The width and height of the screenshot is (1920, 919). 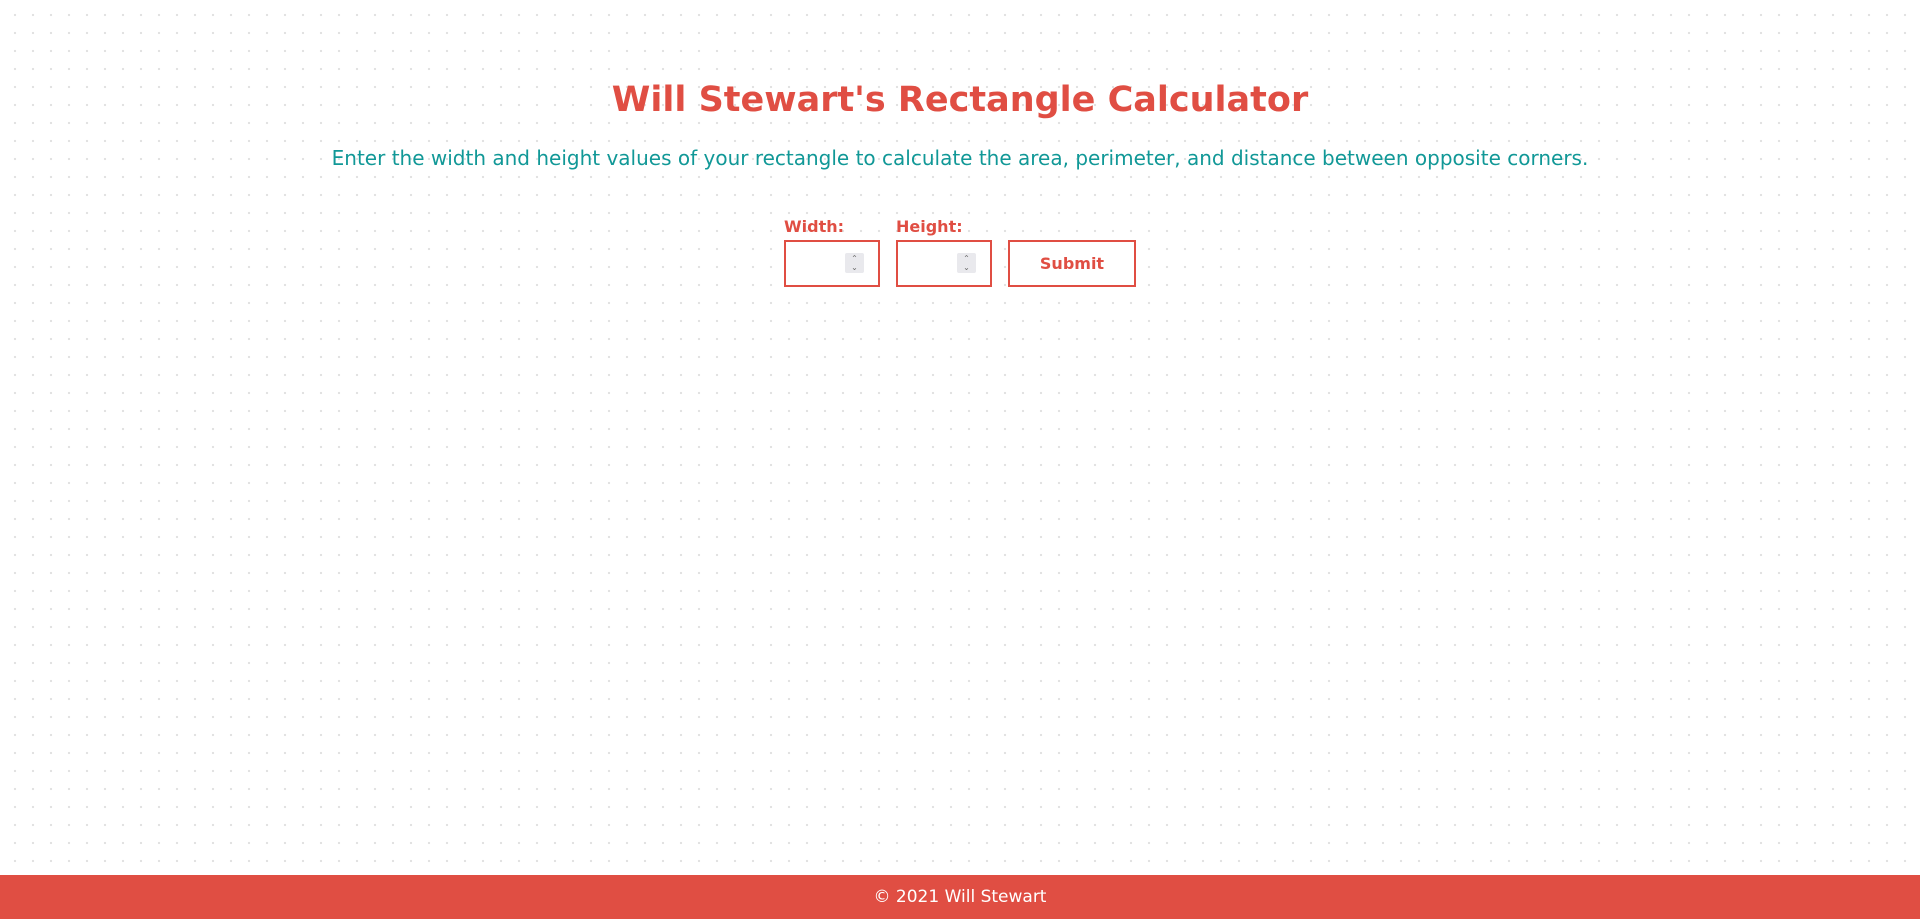 I want to click on rectangle-form: Width: ⌃ ⌄ Height: ⌃ ⌄ Submit, so click(x=984, y=252).